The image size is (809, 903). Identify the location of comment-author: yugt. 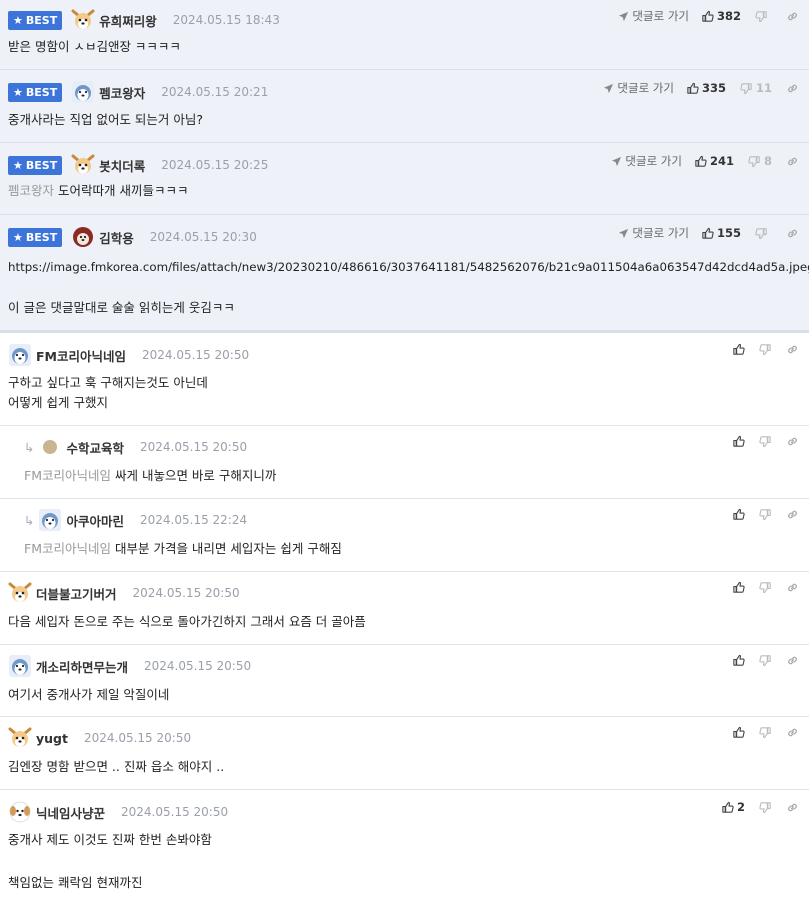
(52, 738).